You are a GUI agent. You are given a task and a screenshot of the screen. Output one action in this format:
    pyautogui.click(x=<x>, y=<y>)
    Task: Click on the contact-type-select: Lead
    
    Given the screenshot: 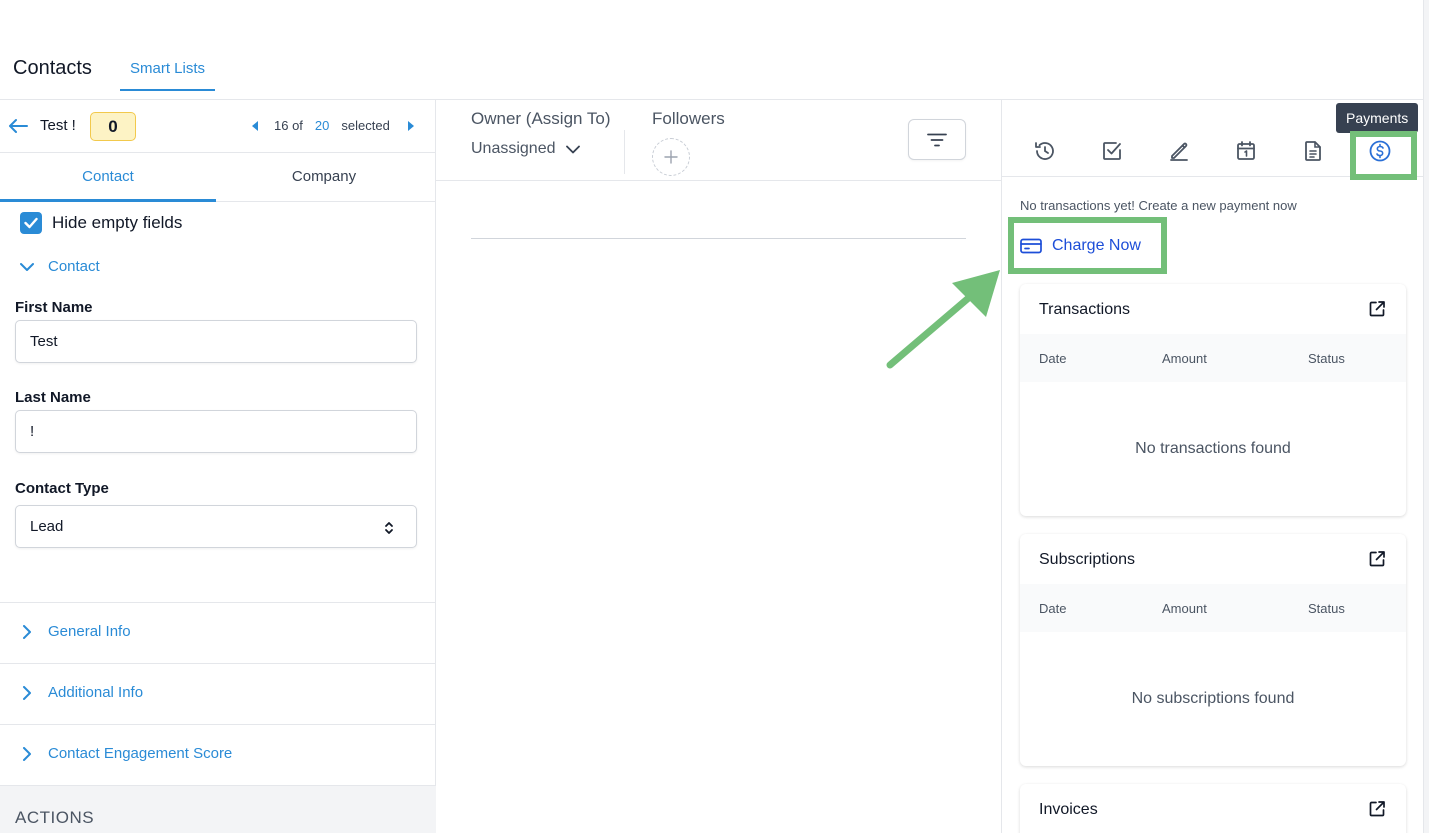 What is the action you would take?
    pyautogui.click(x=216, y=526)
    